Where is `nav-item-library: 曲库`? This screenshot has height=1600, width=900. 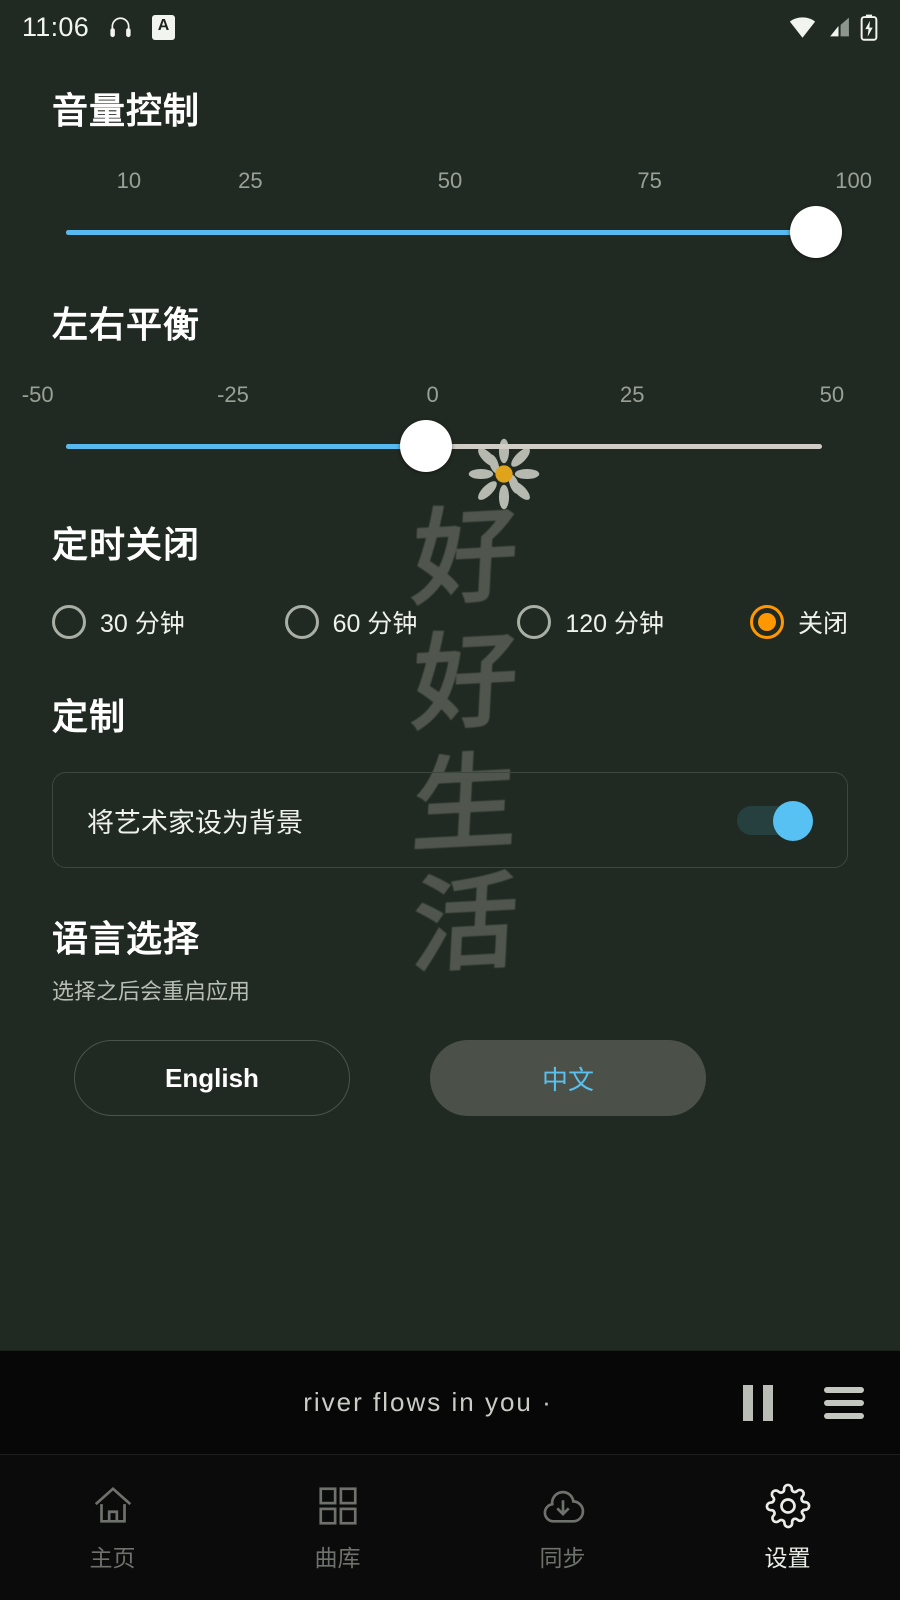 nav-item-library: 曲库 is located at coordinates (337, 1527).